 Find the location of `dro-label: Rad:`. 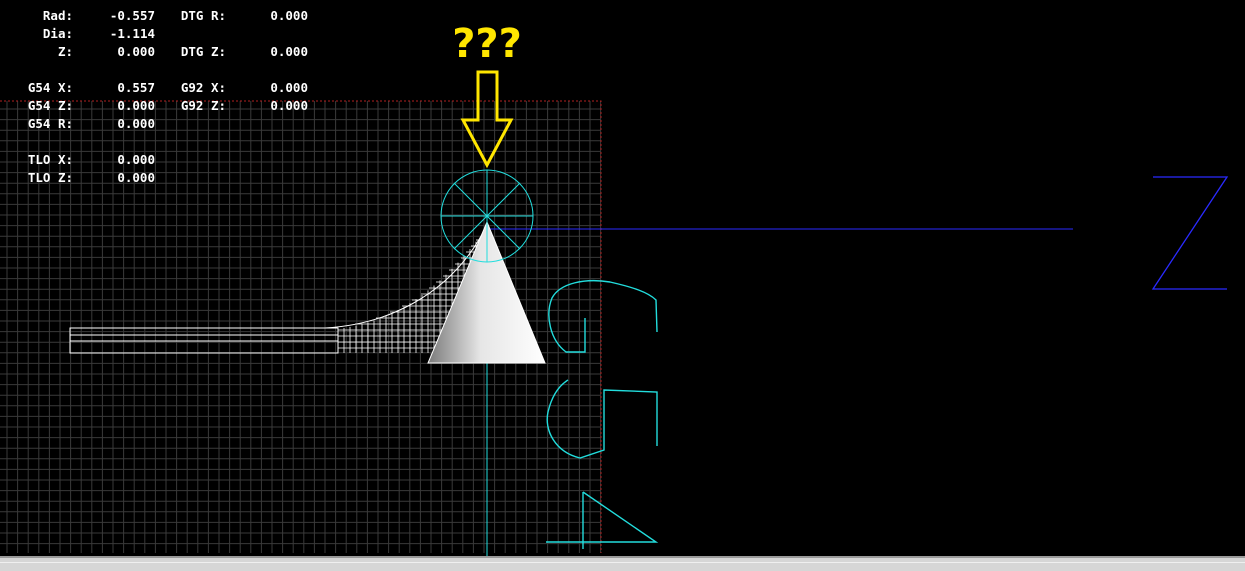

dro-label: Rad: is located at coordinates (57, 15).